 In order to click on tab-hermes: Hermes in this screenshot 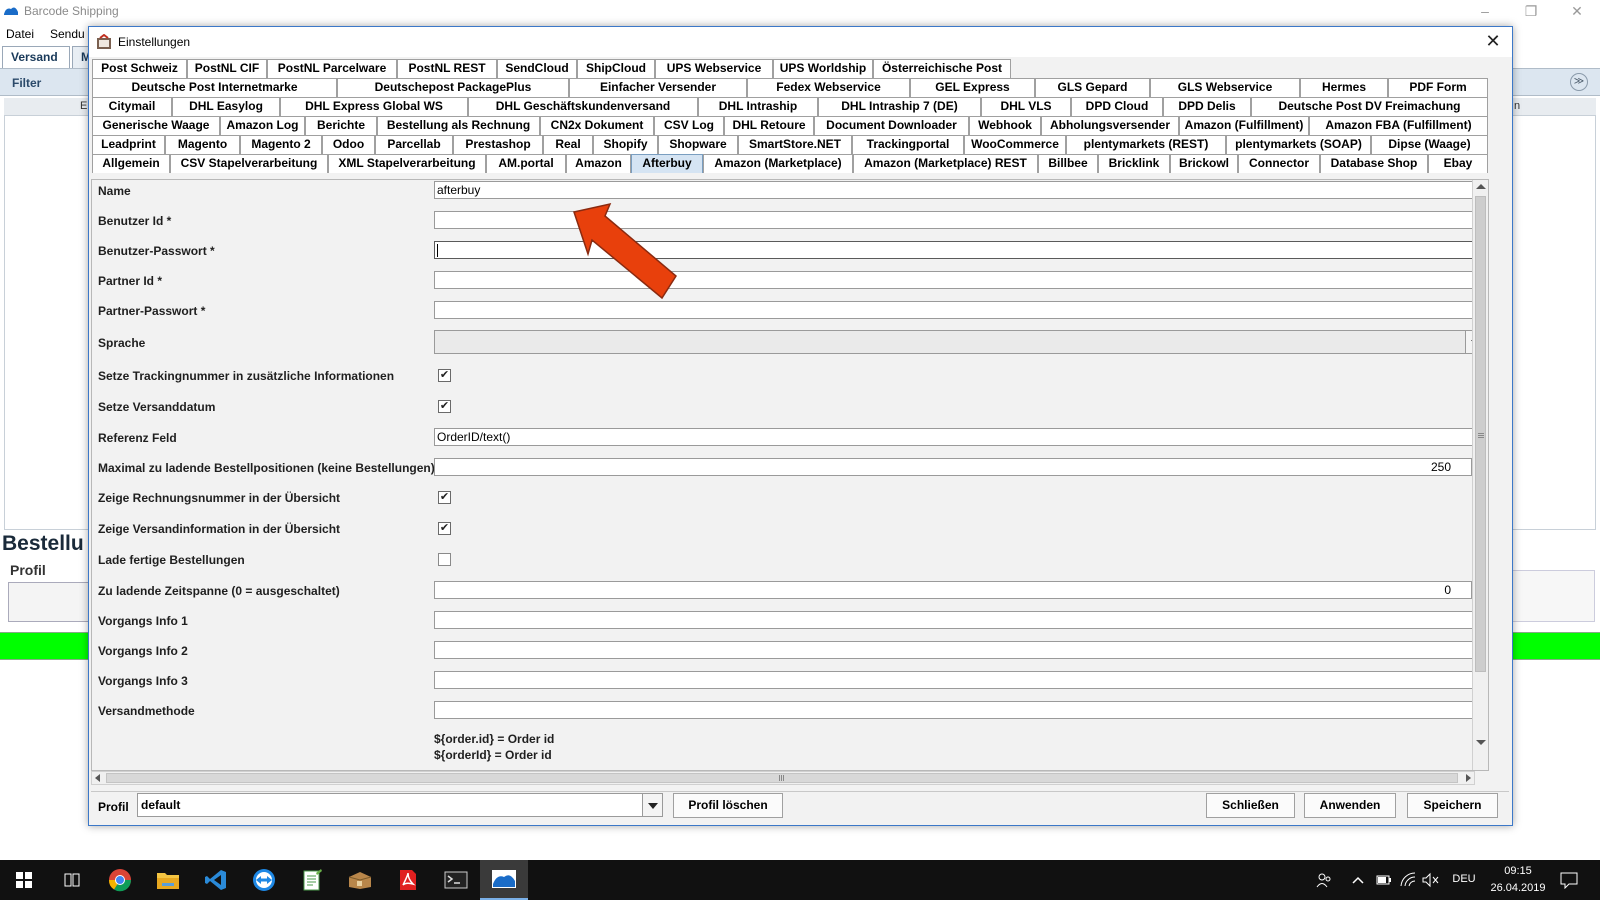, I will do `click(1344, 87)`.